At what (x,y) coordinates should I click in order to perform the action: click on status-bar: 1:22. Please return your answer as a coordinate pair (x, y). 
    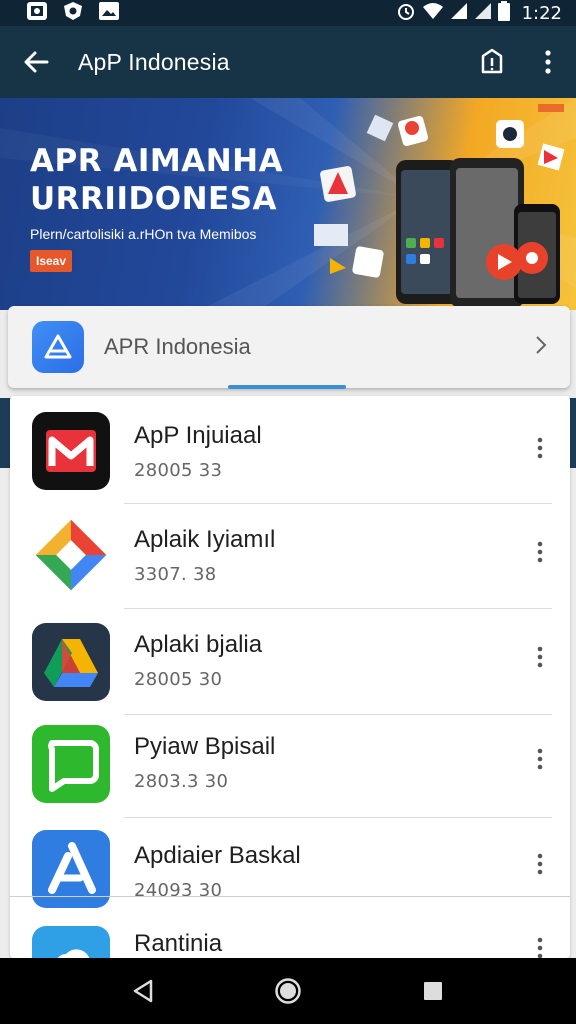
    Looking at the image, I should click on (288, 13).